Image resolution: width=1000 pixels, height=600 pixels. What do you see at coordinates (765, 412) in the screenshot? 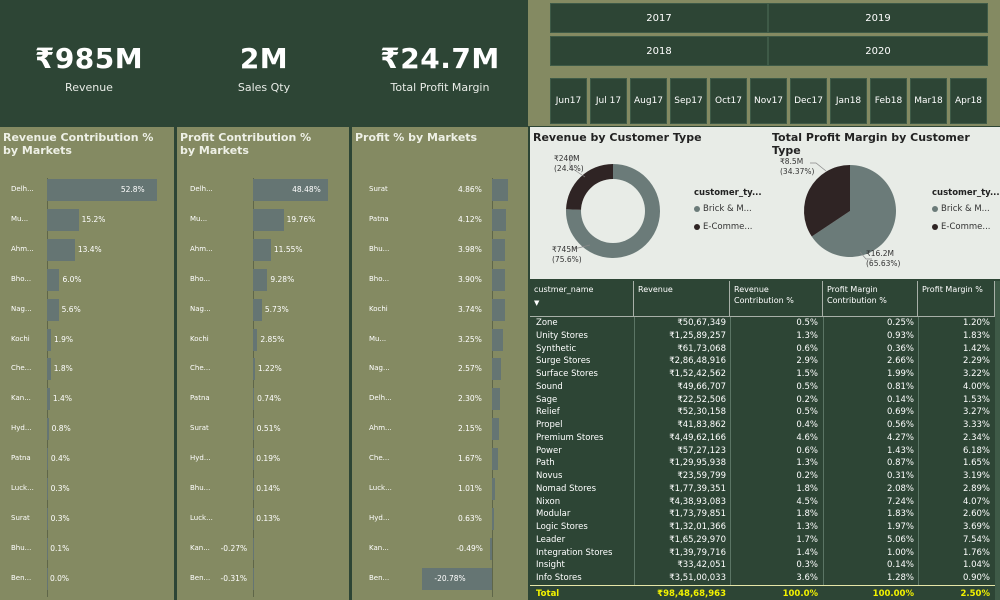
I see `table-row: Relief ₹52,30,158 0.5% 0.69% 3.27%` at bounding box center [765, 412].